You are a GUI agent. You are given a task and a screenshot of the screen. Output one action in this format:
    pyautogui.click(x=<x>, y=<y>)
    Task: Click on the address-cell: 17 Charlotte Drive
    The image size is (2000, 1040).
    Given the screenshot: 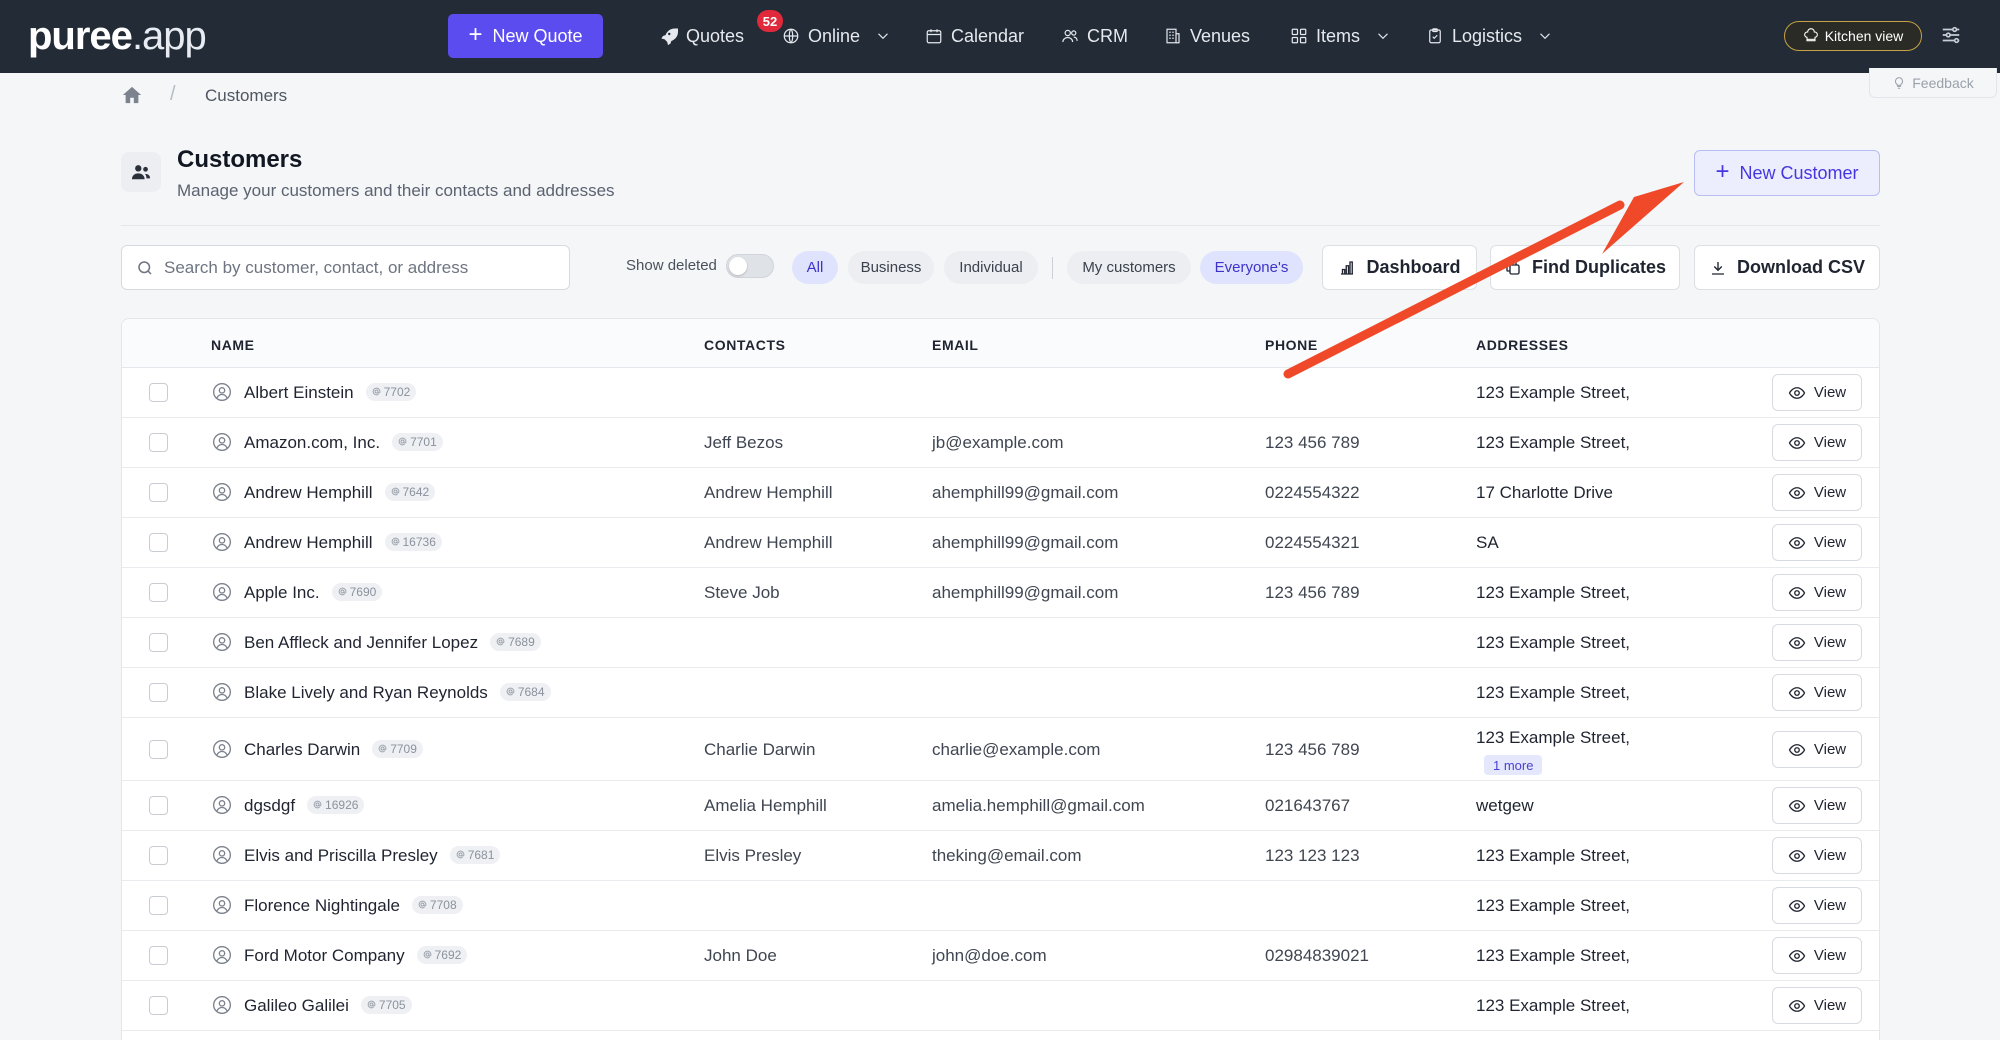 What is the action you would take?
    pyautogui.click(x=1545, y=492)
    